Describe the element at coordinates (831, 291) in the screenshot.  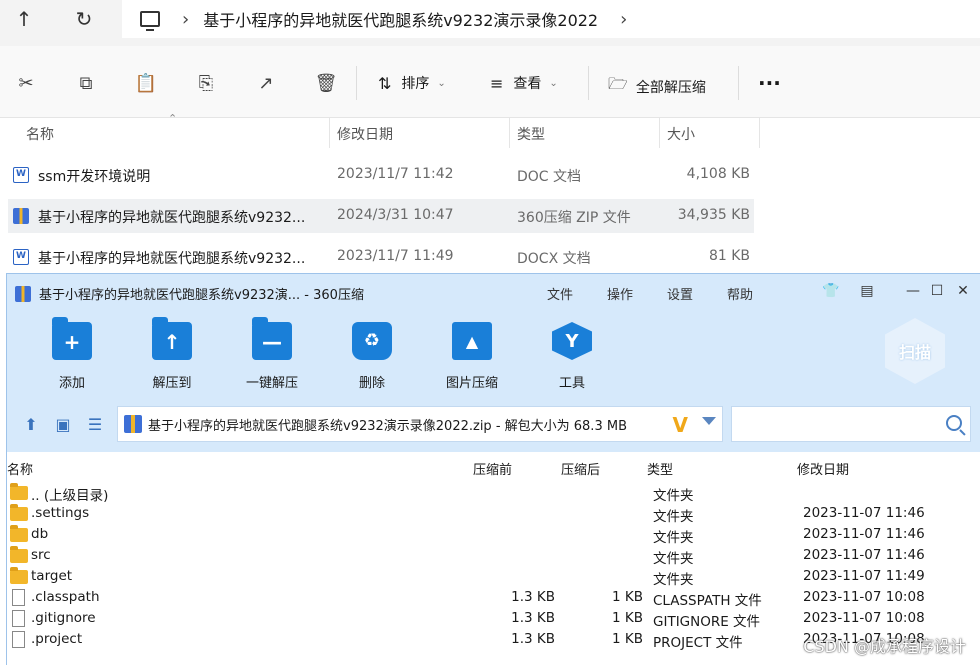
I see `skin-icon: 👕` at that location.